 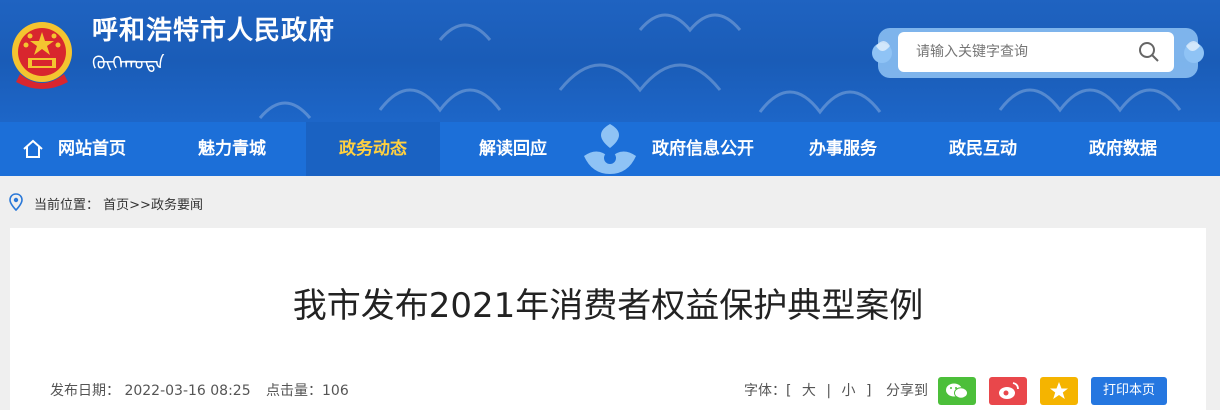 I want to click on hits-count: 106, so click(x=335, y=391).